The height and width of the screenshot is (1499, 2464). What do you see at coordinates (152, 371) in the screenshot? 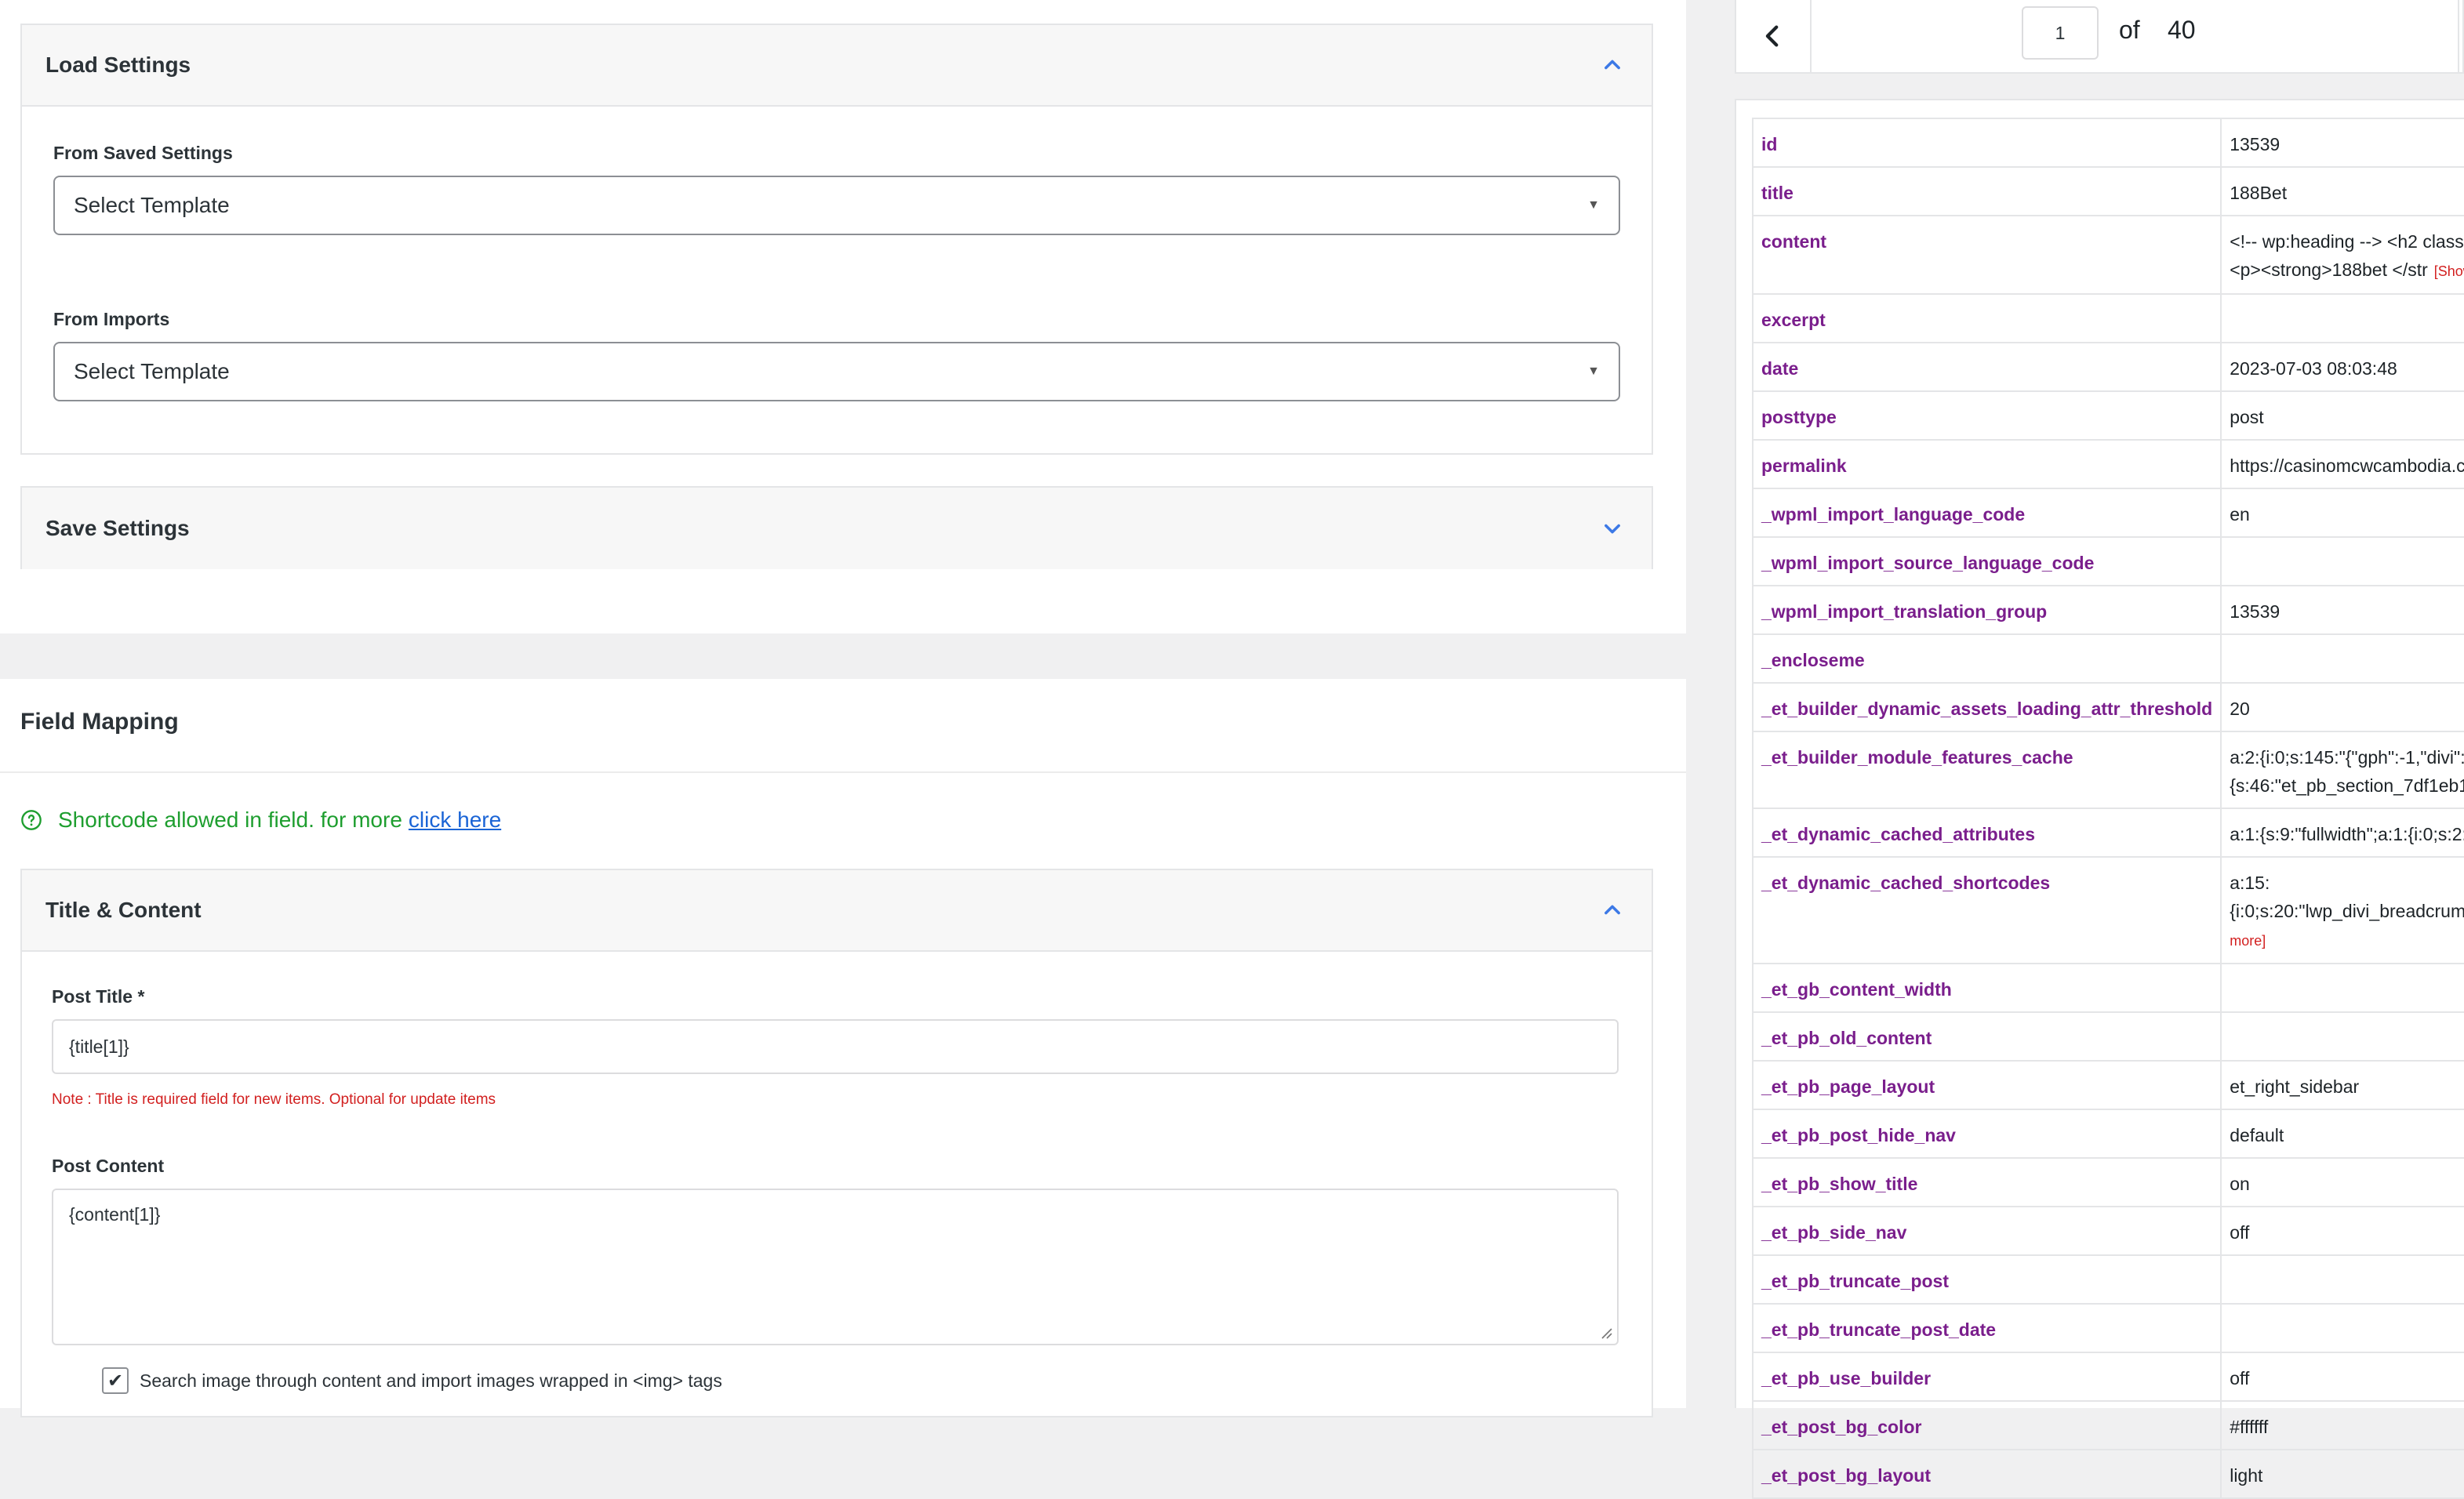
I see `imports-template-value: Select Template` at bounding box center [152, 371].